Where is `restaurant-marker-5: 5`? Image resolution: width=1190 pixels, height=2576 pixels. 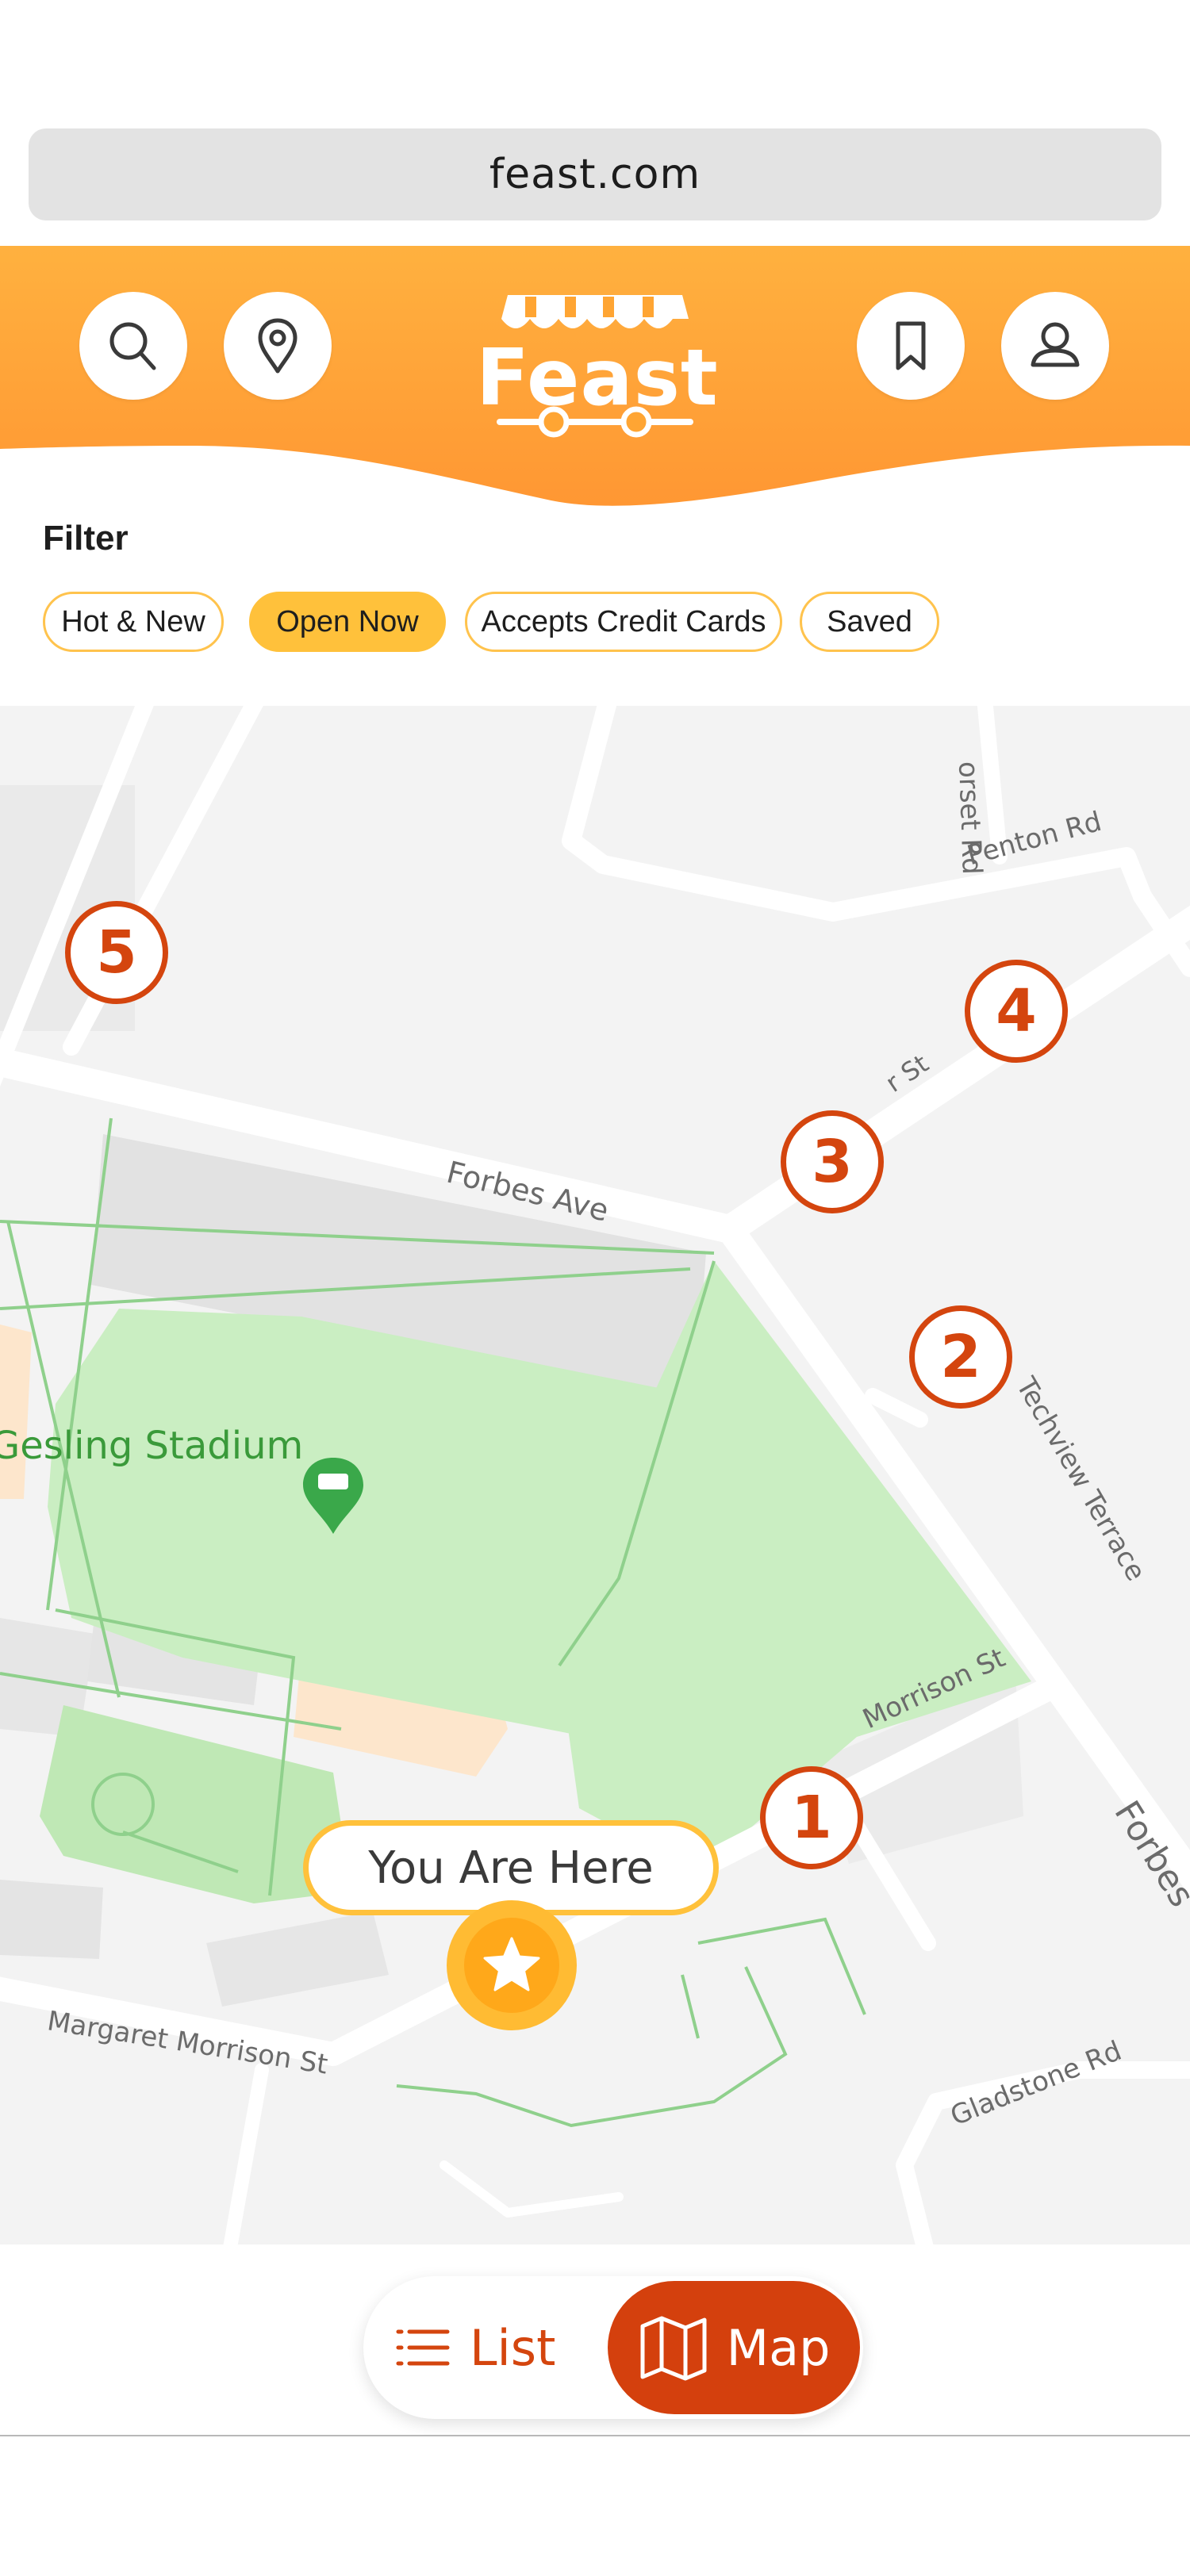
restaurant-marker-5: 5 is located at coordinates (116, 953).